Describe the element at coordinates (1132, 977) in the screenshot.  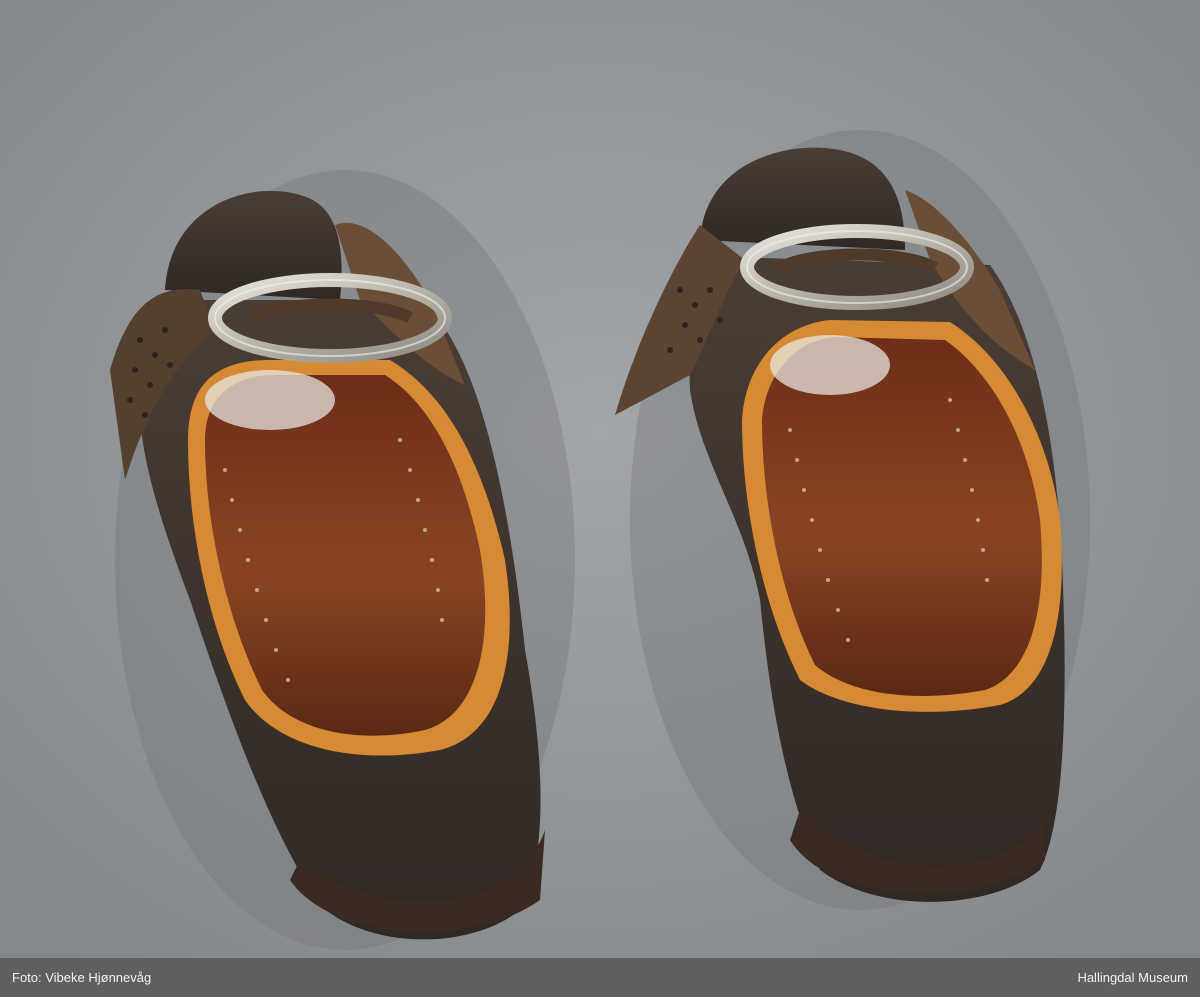
I see `institution-name: Hallingdal Museum` at that location.